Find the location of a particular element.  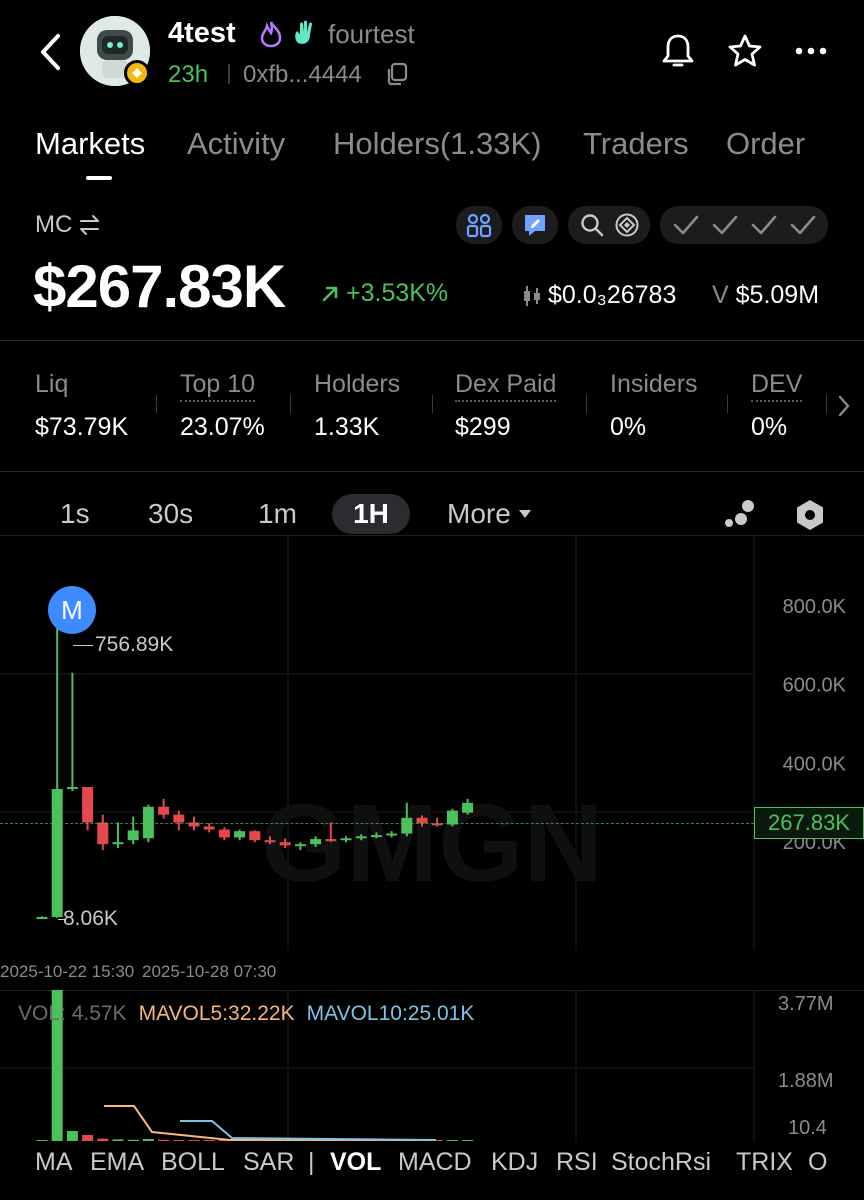

edit-chat-icon is located at coordinates (535, 225).